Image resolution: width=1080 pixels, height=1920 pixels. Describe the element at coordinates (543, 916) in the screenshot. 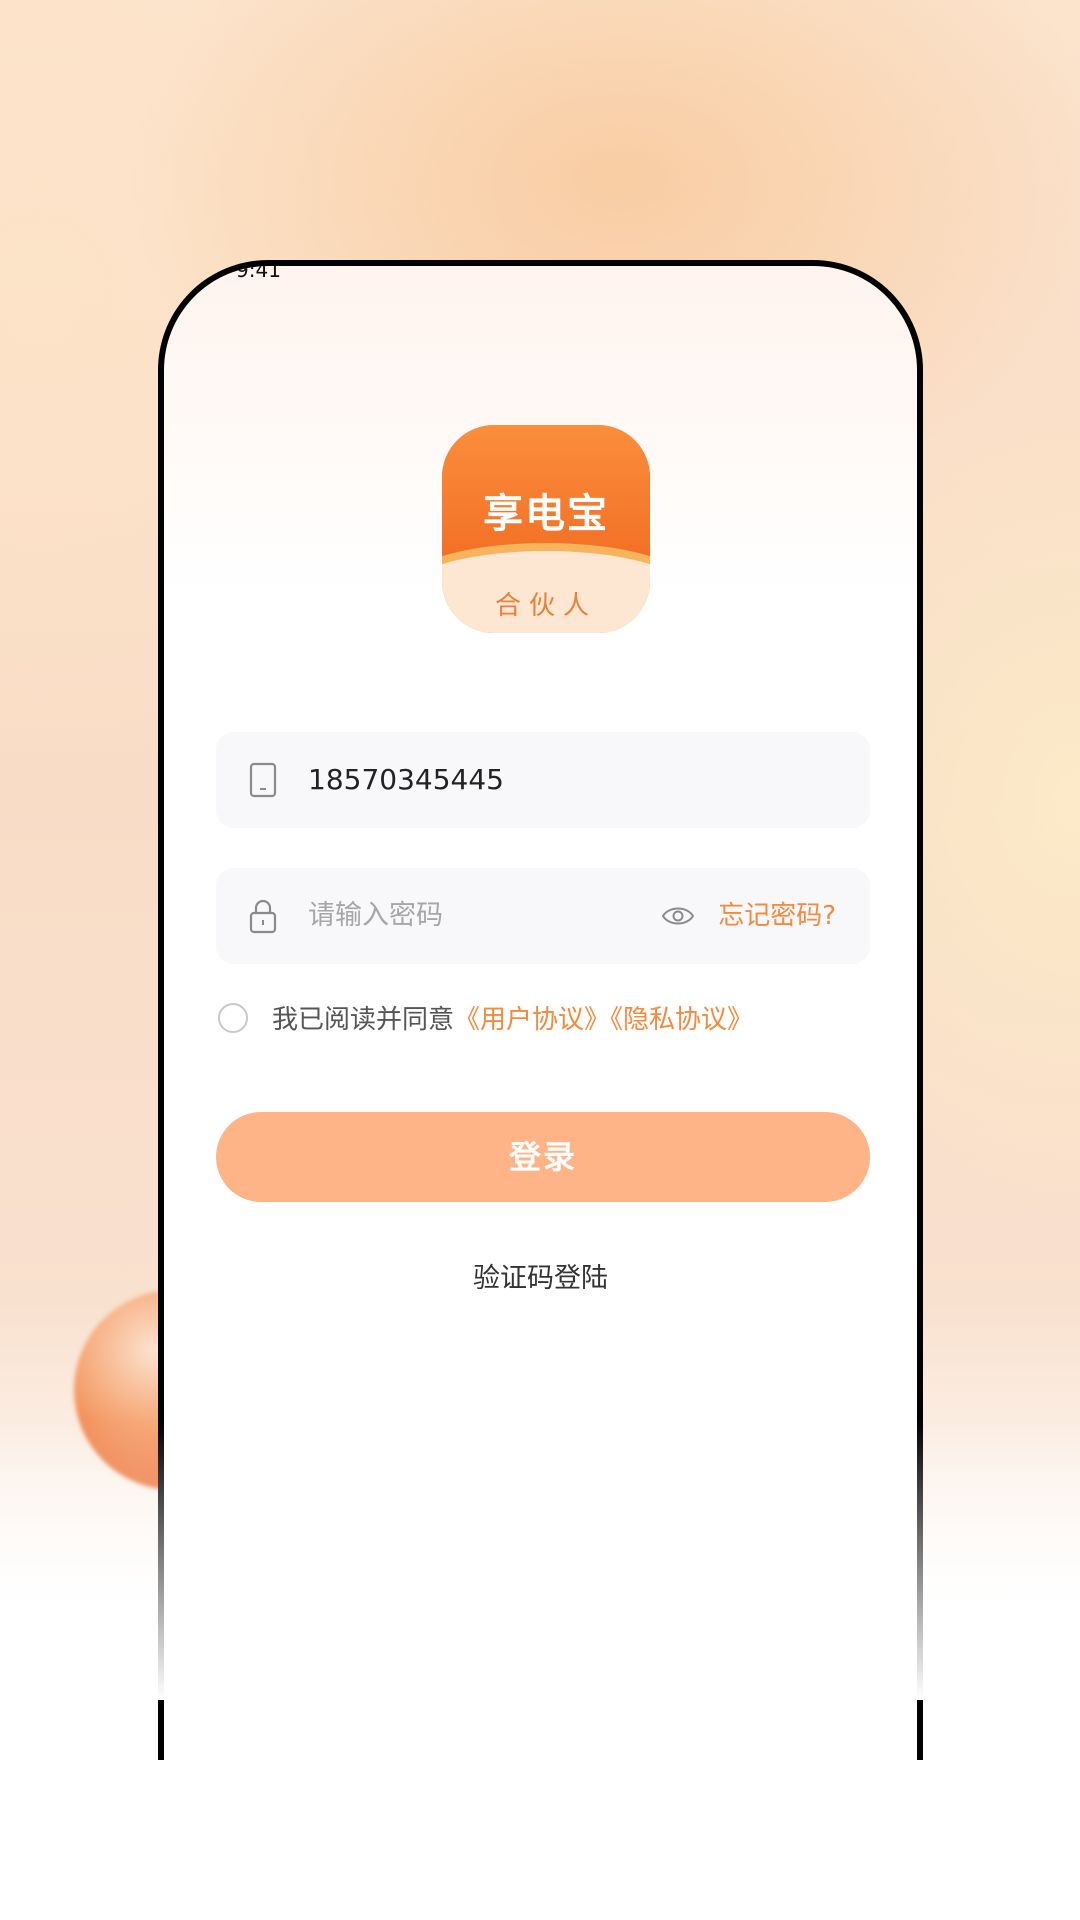

I see `password-field: 请输入密码 忘记密码?` at that location.